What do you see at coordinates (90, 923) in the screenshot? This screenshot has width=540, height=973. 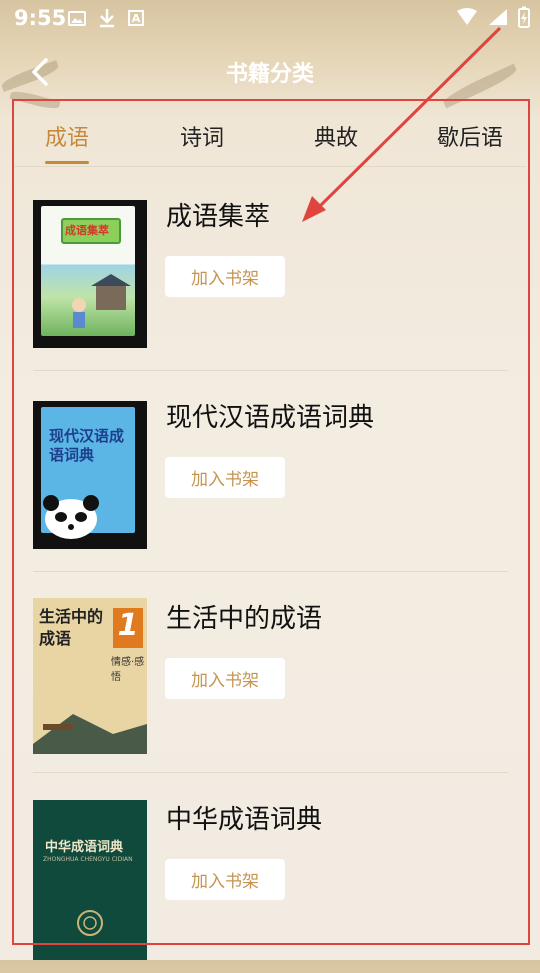 I see `seal-emblem-icon` at bounding box center [90, 923].